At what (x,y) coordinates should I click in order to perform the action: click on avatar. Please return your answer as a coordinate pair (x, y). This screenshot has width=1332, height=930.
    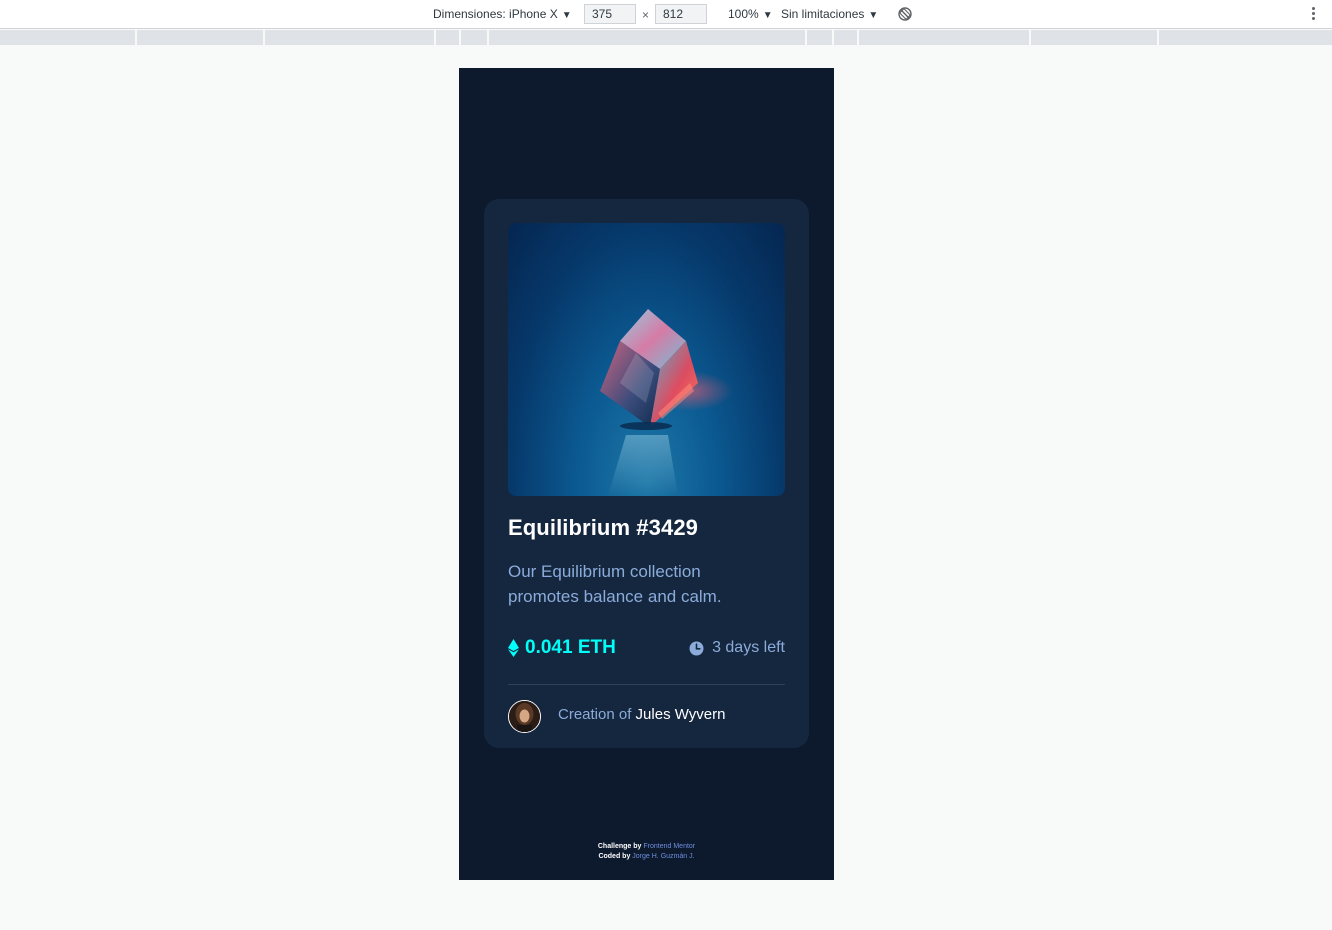
    Looking at the image, I should click on (524, 716).